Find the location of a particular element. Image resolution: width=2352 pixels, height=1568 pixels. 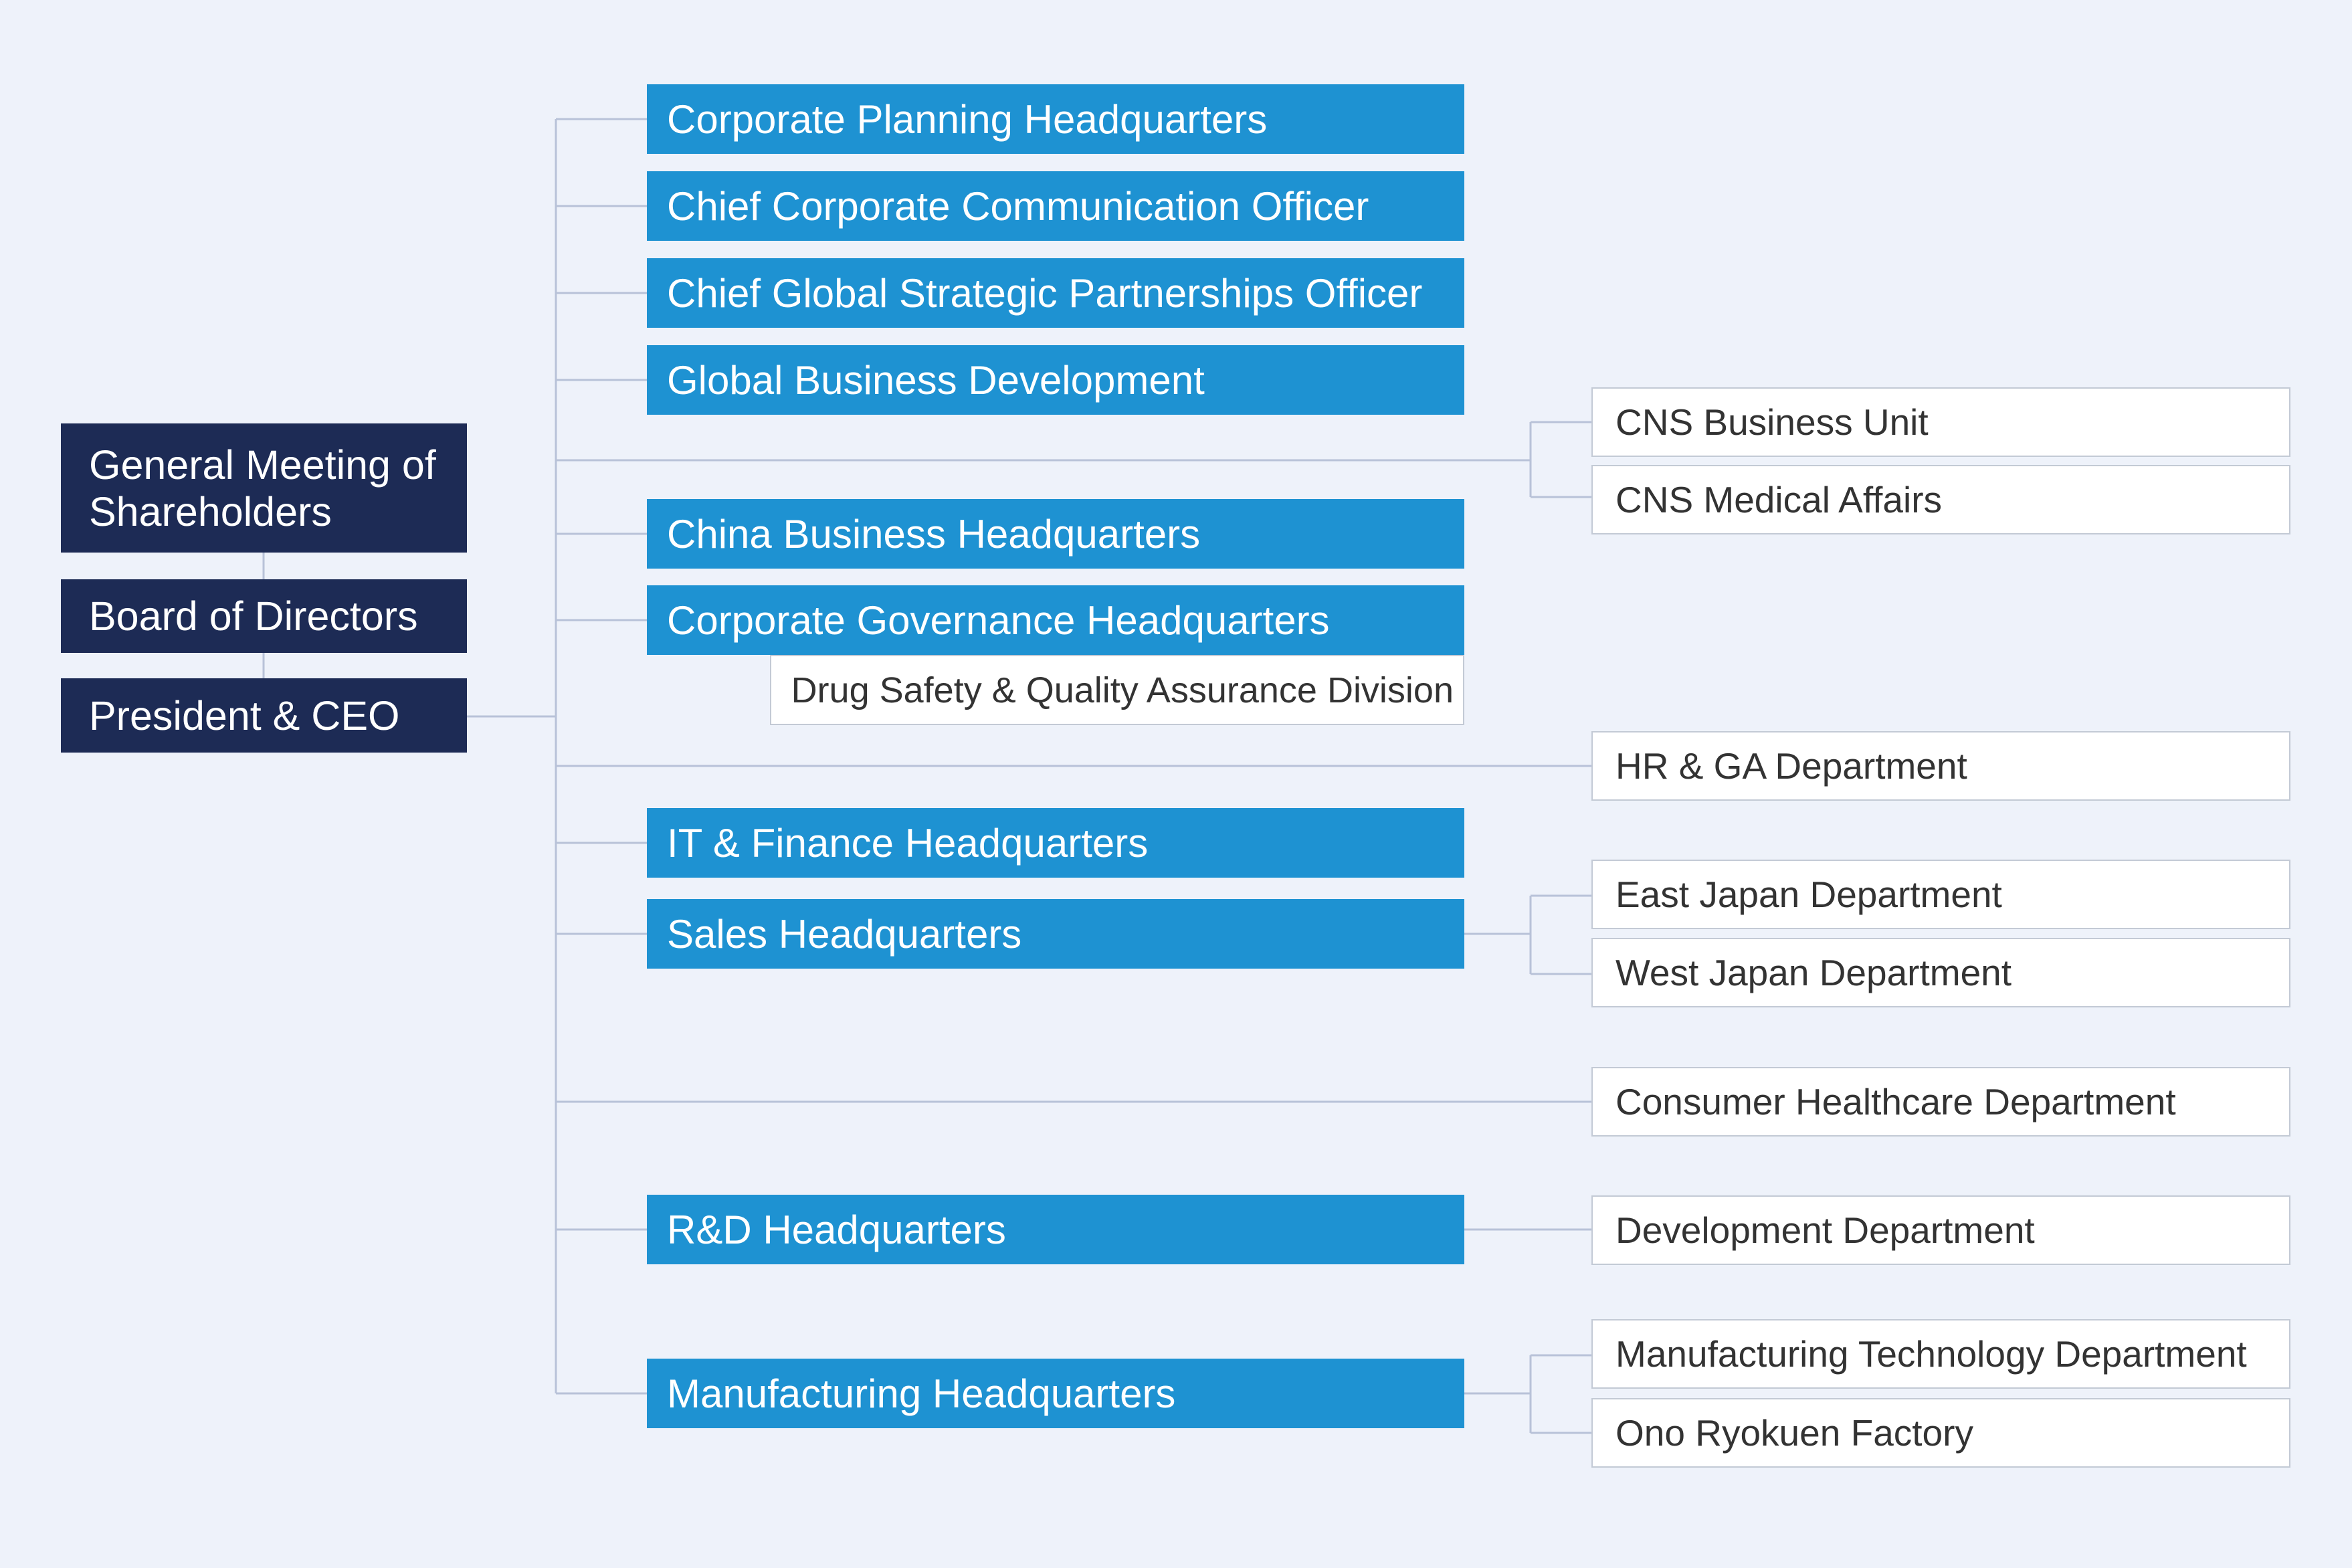

hq-sales-label: Sales Headquarters is located at coordinates (844, 934).